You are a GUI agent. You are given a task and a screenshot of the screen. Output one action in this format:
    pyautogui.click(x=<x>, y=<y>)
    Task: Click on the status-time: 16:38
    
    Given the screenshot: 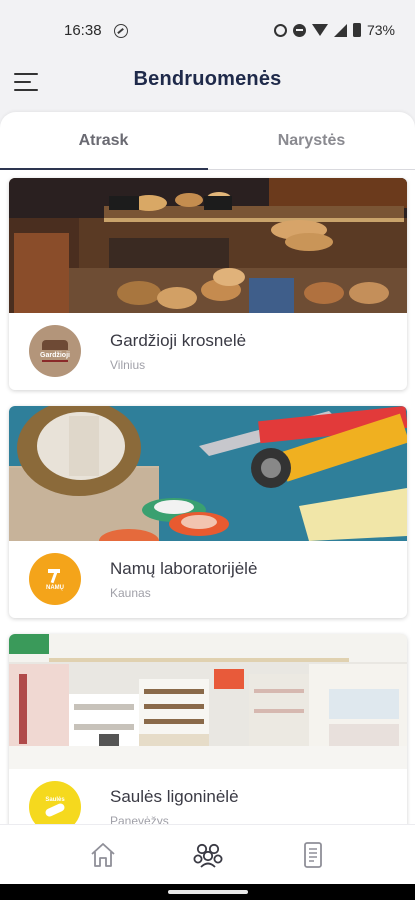 What is the action you would take?
    pyautogui.click(x=83, y=30)
    